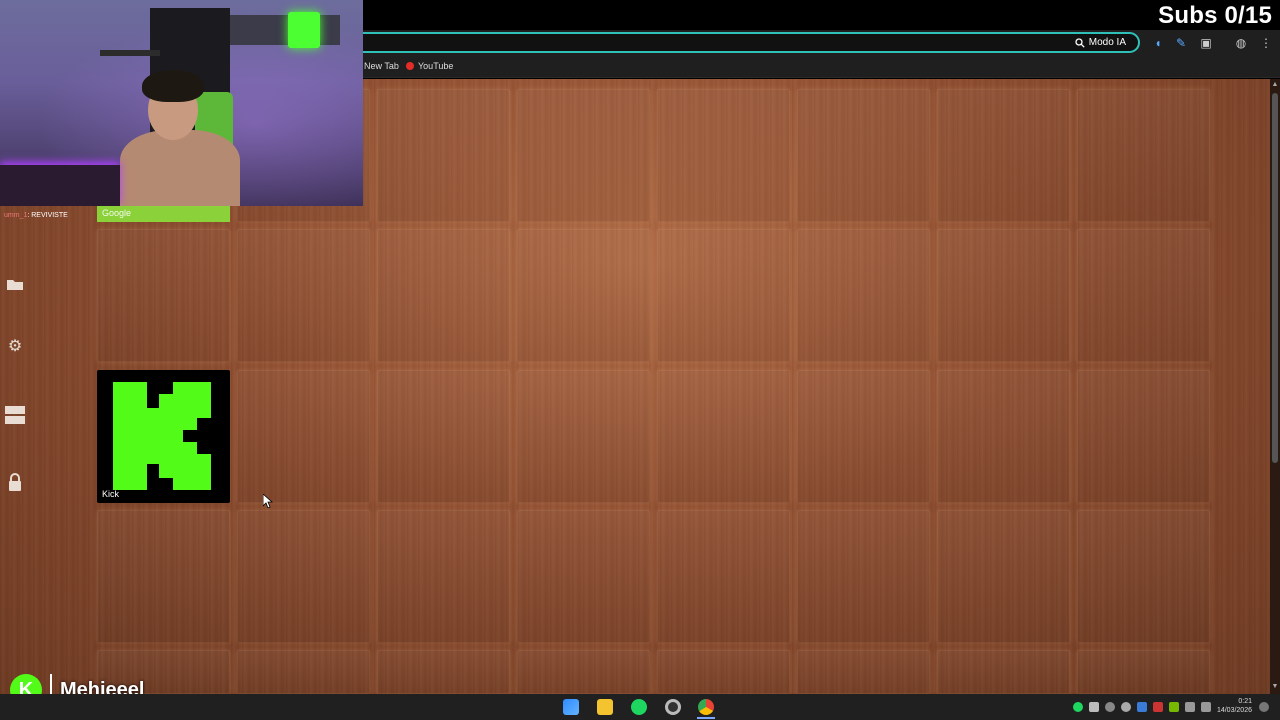  Describe the element at coordinates (1110, 707) in the screenshot. I see `tray-steam-icon` at that location.